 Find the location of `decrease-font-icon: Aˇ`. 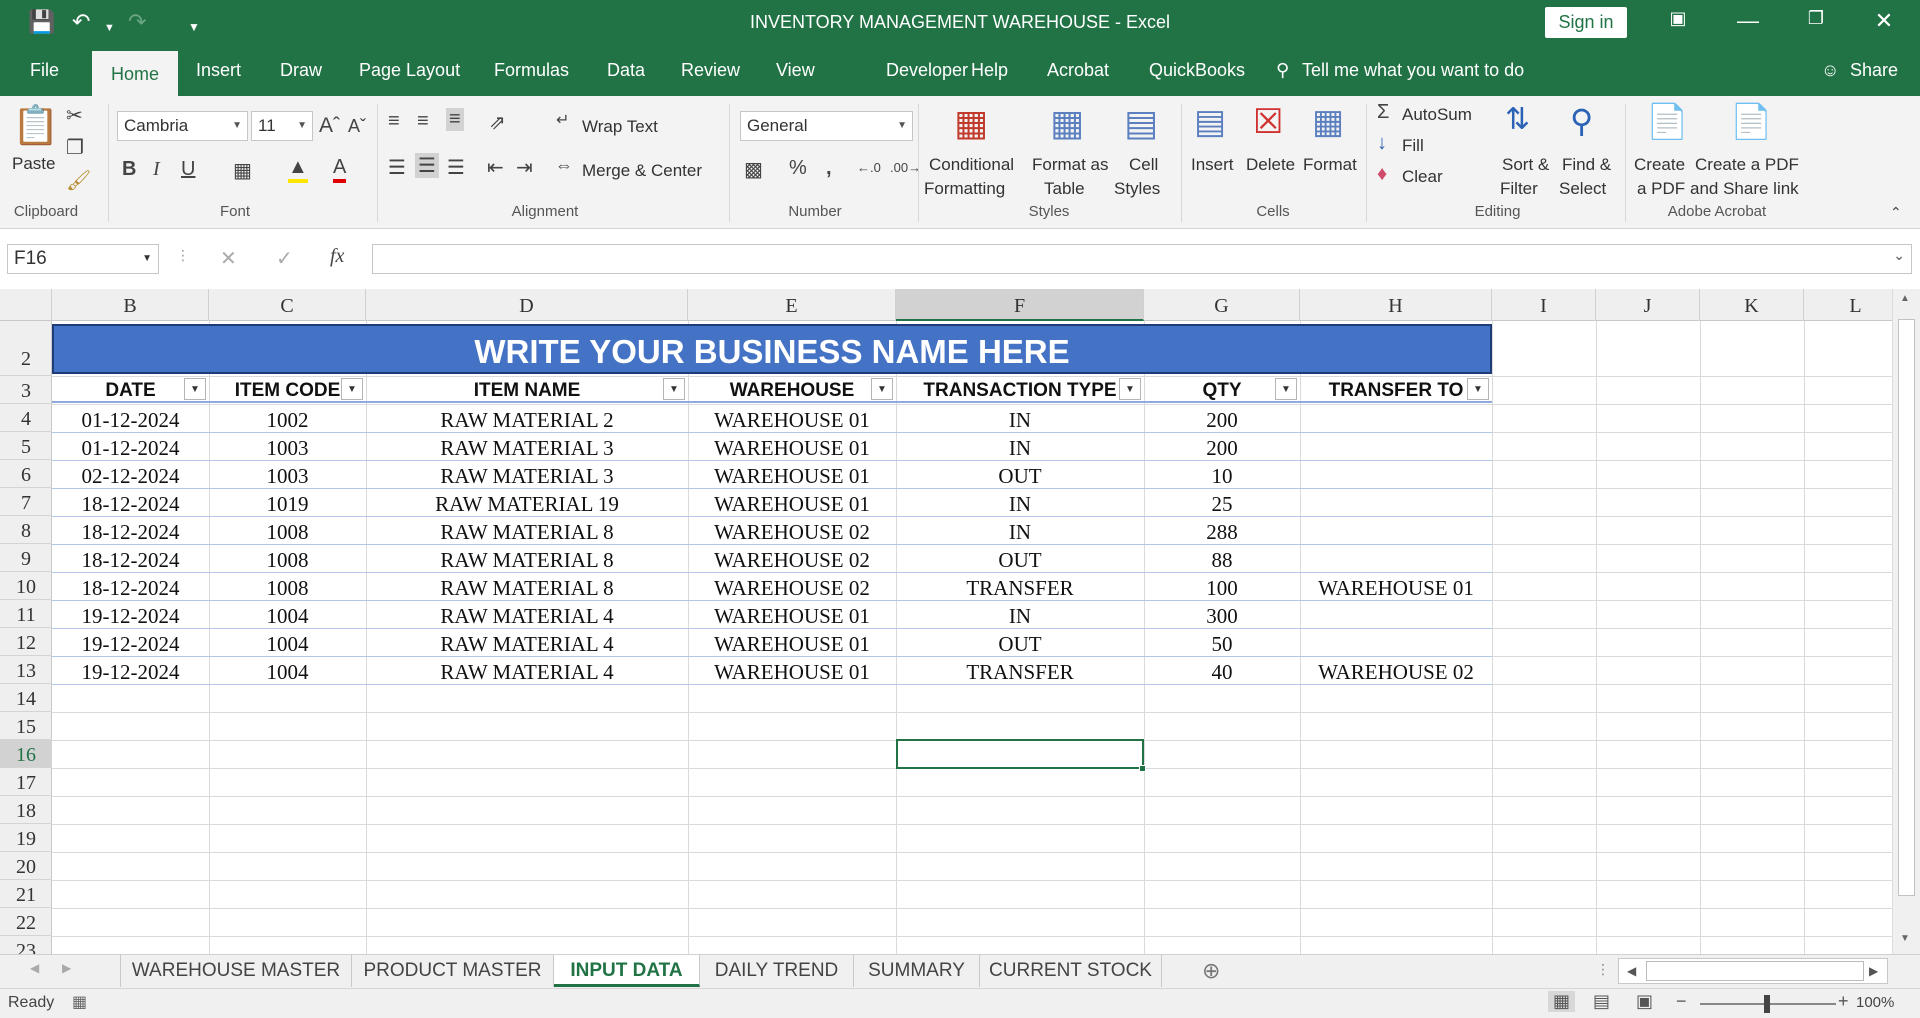

decrease-font-icon: Aˇ is located at coordinates (357, 126).